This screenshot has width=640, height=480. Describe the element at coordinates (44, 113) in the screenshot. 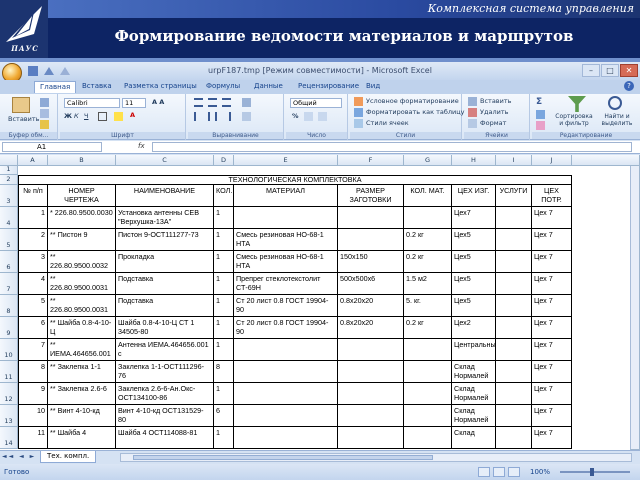

I see `copy-icon` at that location.